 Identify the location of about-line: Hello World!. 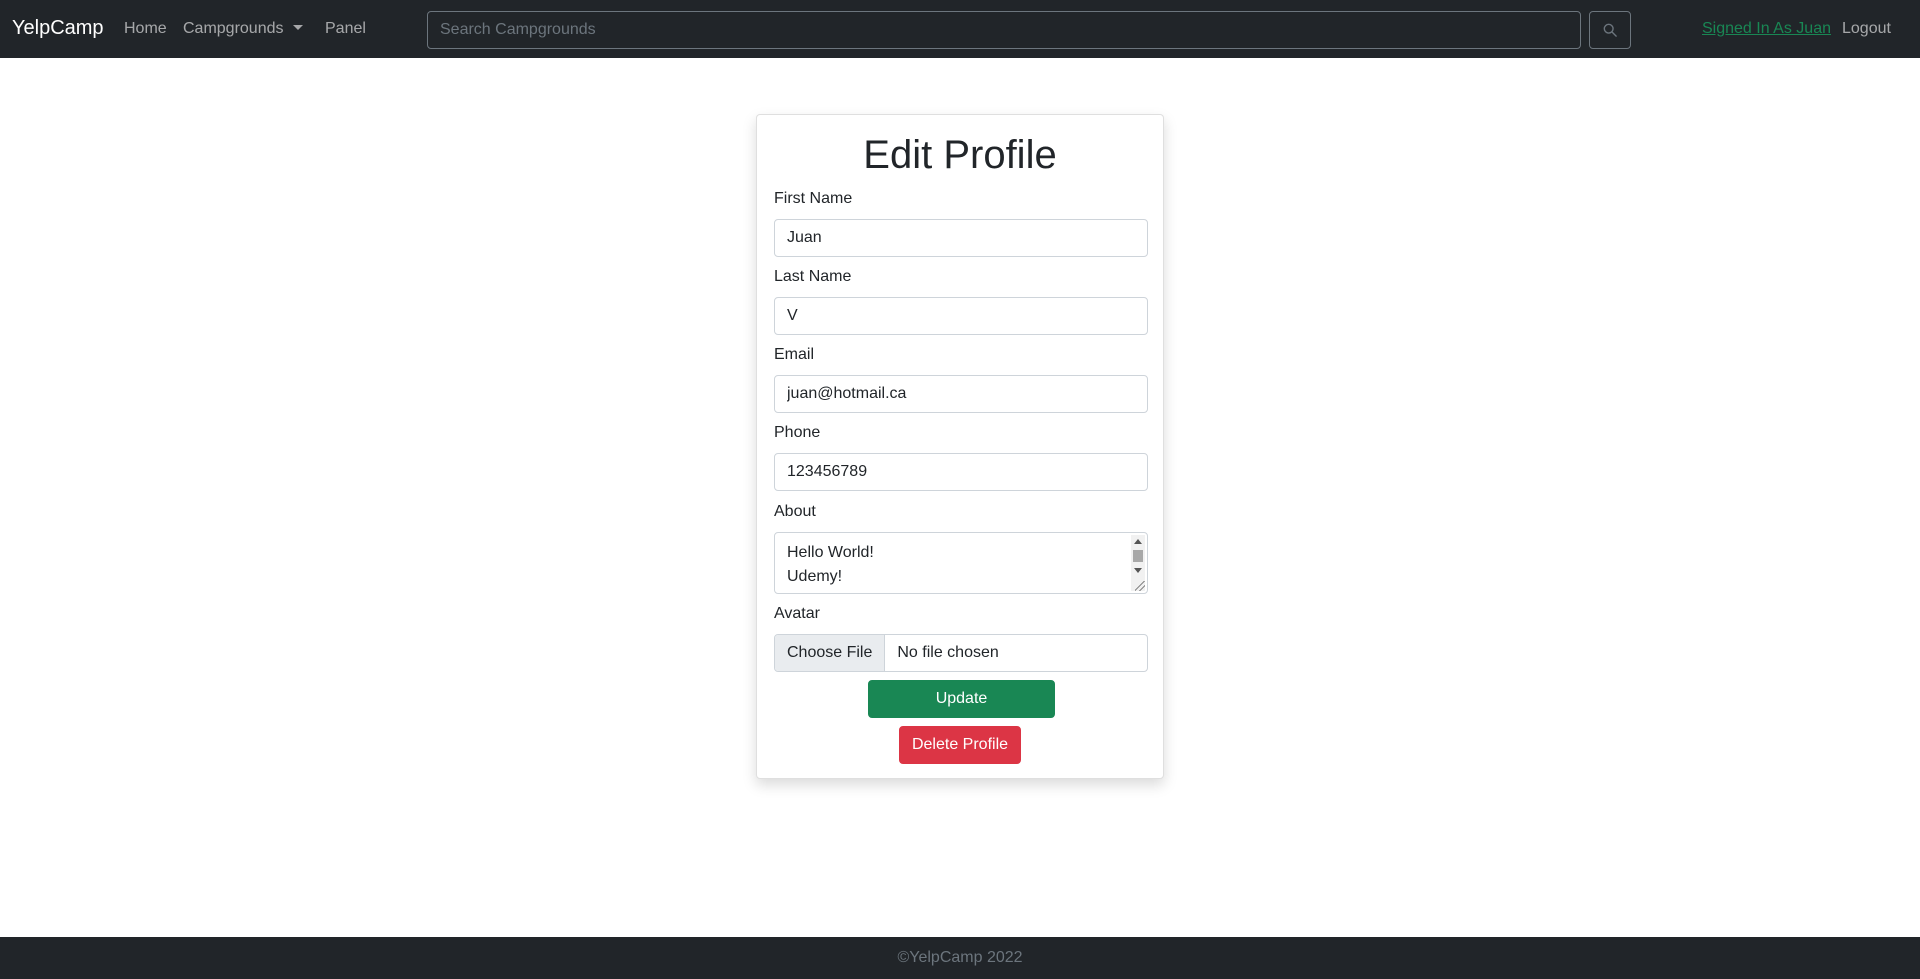
(830, 552).